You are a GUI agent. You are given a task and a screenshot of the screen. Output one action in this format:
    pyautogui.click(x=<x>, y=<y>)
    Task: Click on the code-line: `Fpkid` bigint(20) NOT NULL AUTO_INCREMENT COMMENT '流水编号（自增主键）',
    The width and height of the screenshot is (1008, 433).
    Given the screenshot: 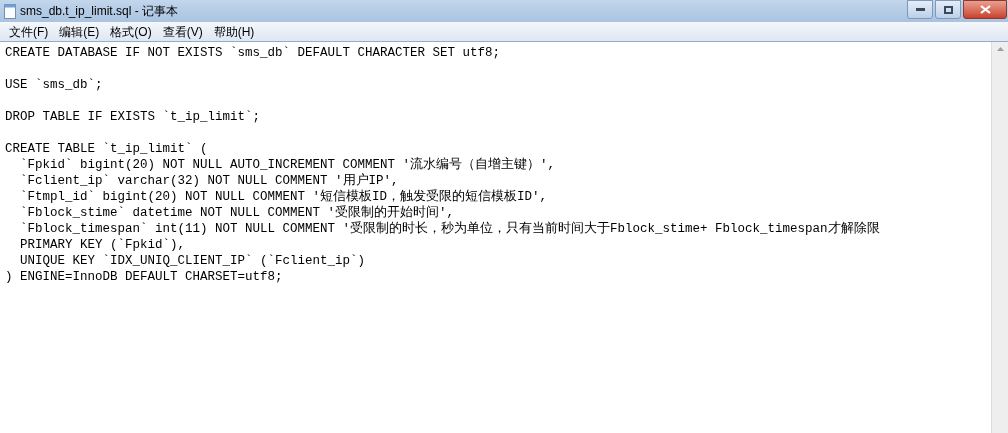 What is the action you would take?
    pyautogui.click(x=287, y=165)
    